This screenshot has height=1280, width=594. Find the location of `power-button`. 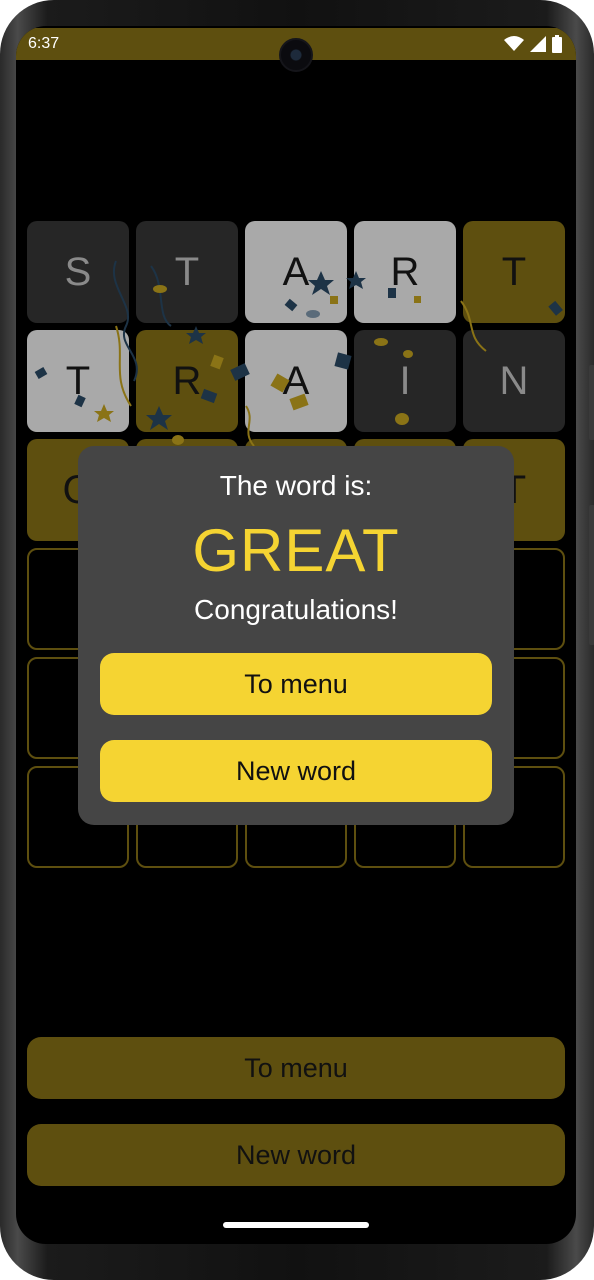

power-button is located at coordinates (591, 575).